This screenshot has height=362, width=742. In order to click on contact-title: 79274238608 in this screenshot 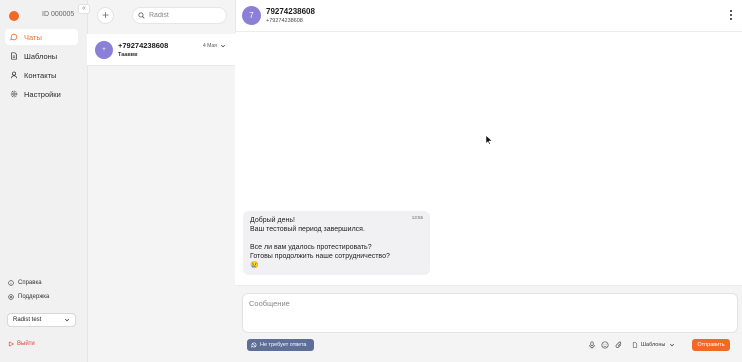, I will do `click(290, 11)`.